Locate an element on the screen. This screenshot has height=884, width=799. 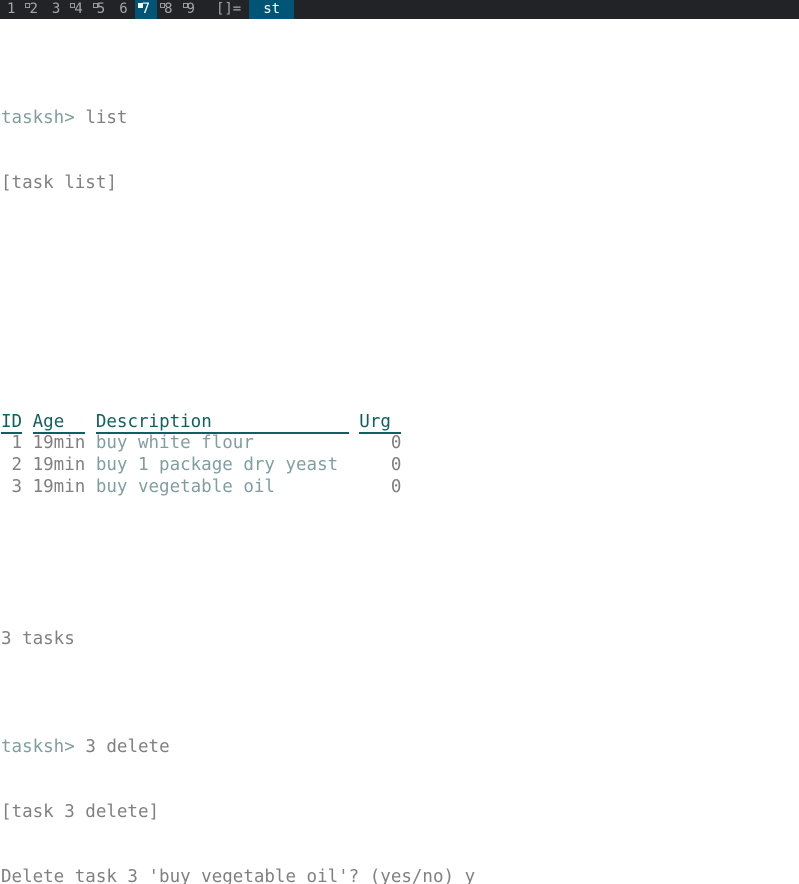
tag-2: 2 is located at coordinates (33, 9).